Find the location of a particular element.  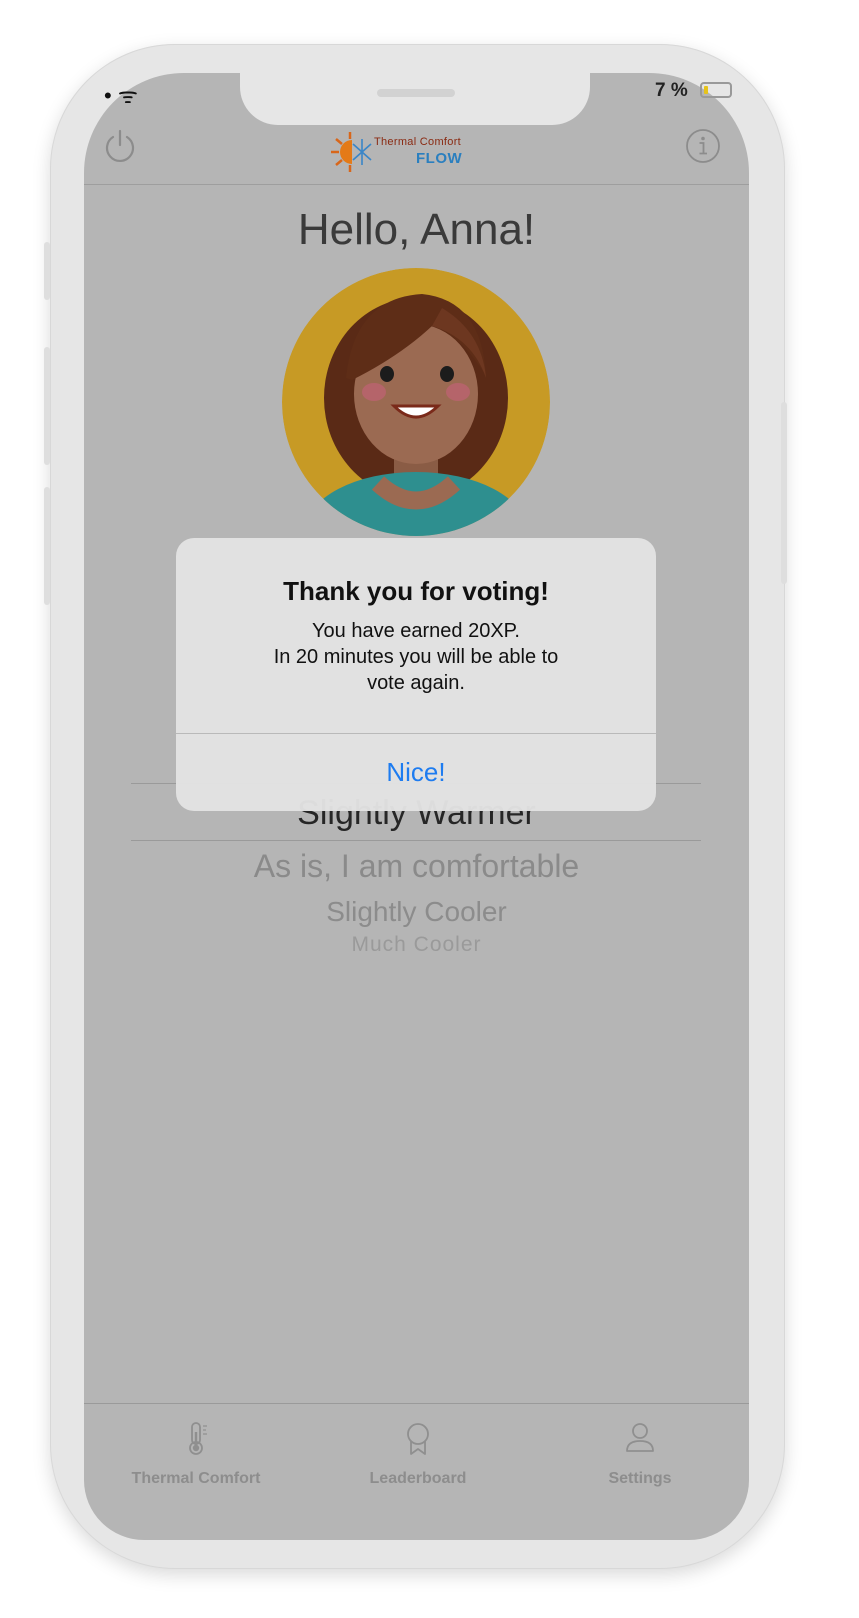

header-divider is located at coordinates (416, 184).